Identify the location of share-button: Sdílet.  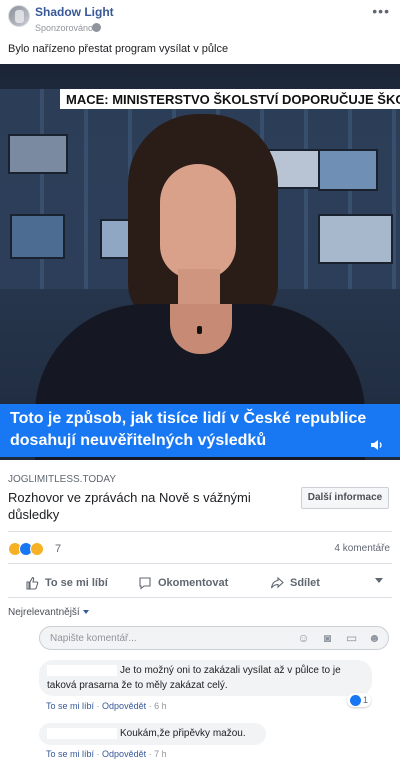
(295, 583).